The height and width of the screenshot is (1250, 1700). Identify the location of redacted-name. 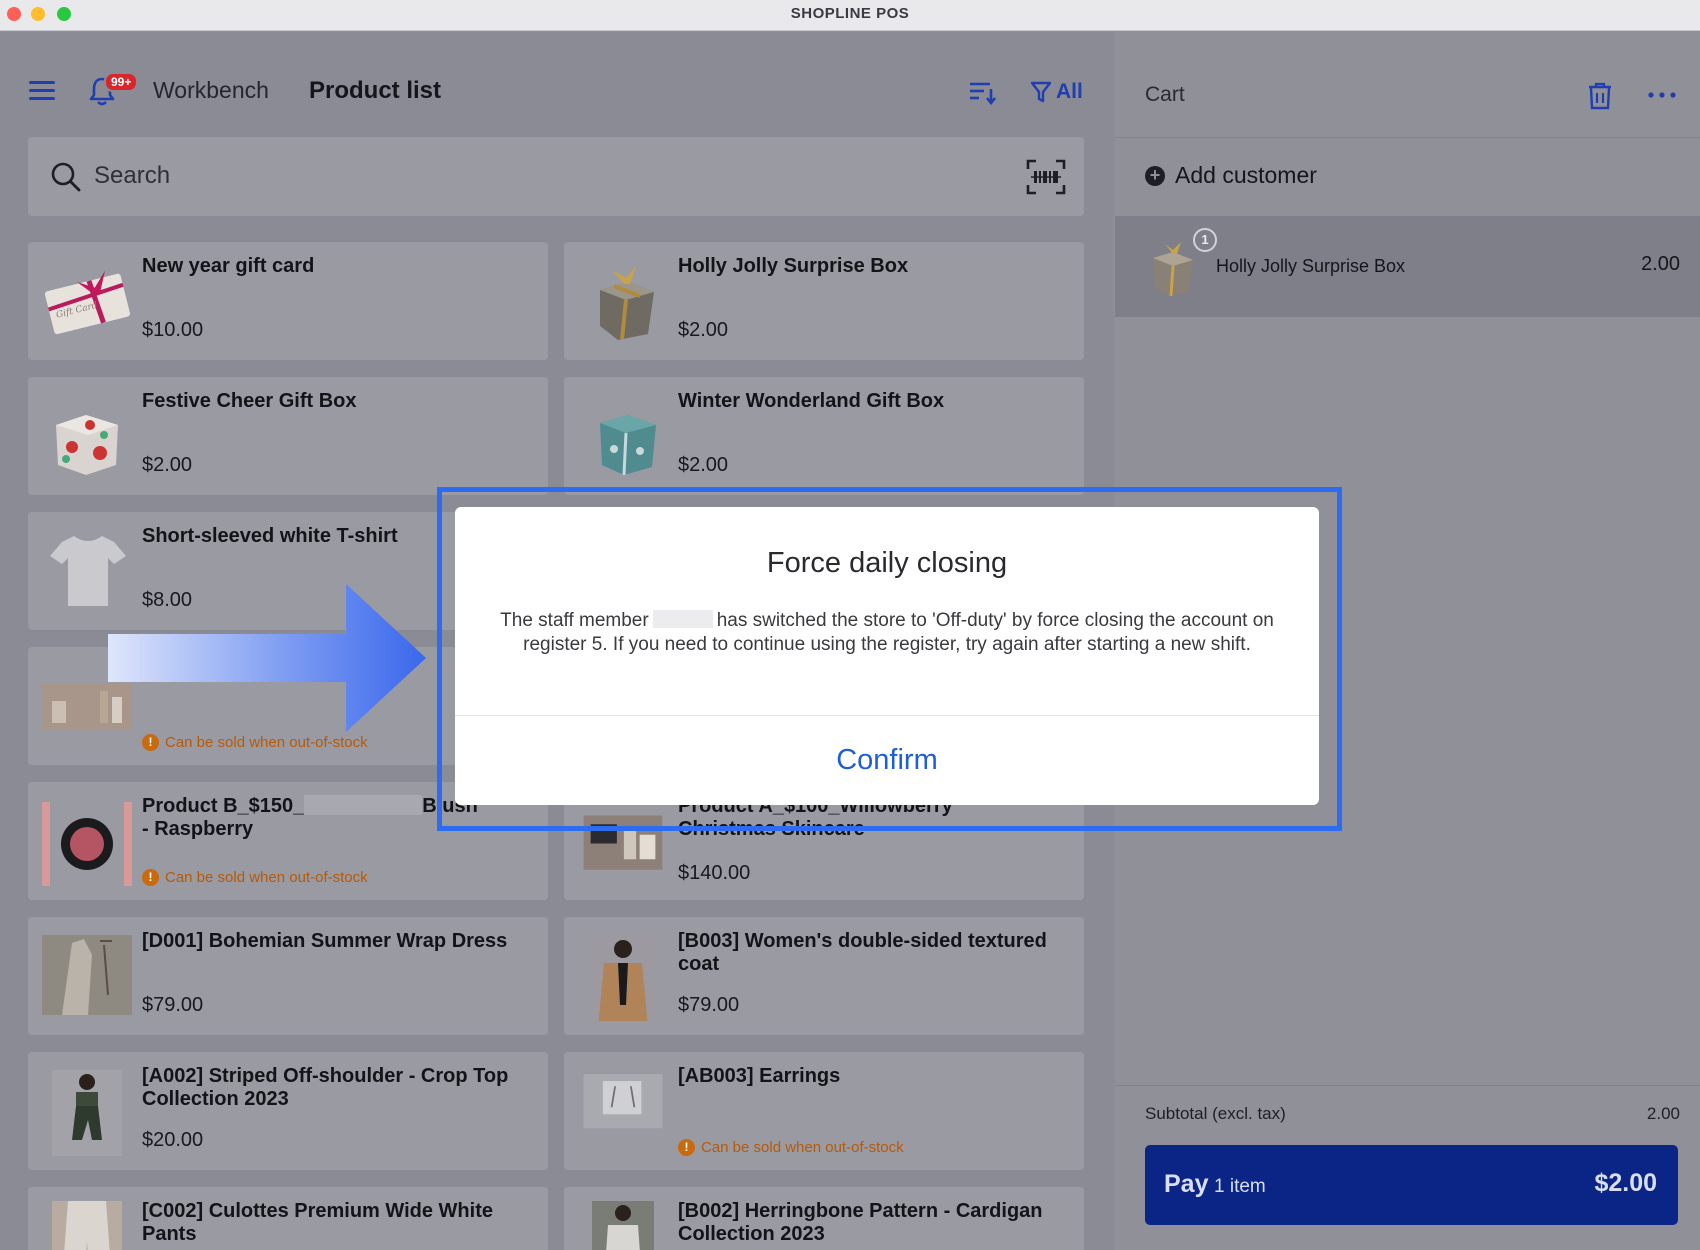
(682, 619).